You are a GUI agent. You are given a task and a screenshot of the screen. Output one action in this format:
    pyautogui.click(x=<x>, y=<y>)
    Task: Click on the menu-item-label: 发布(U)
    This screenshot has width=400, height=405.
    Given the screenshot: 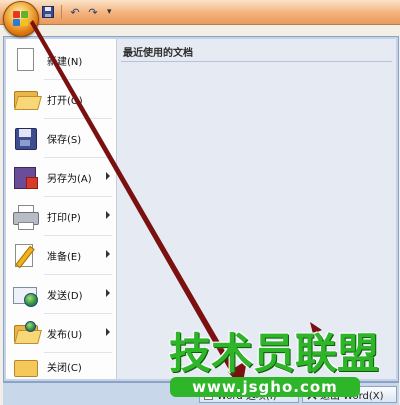 What is the action you would take?
    pyautogui.click(x=65, y=335)
    